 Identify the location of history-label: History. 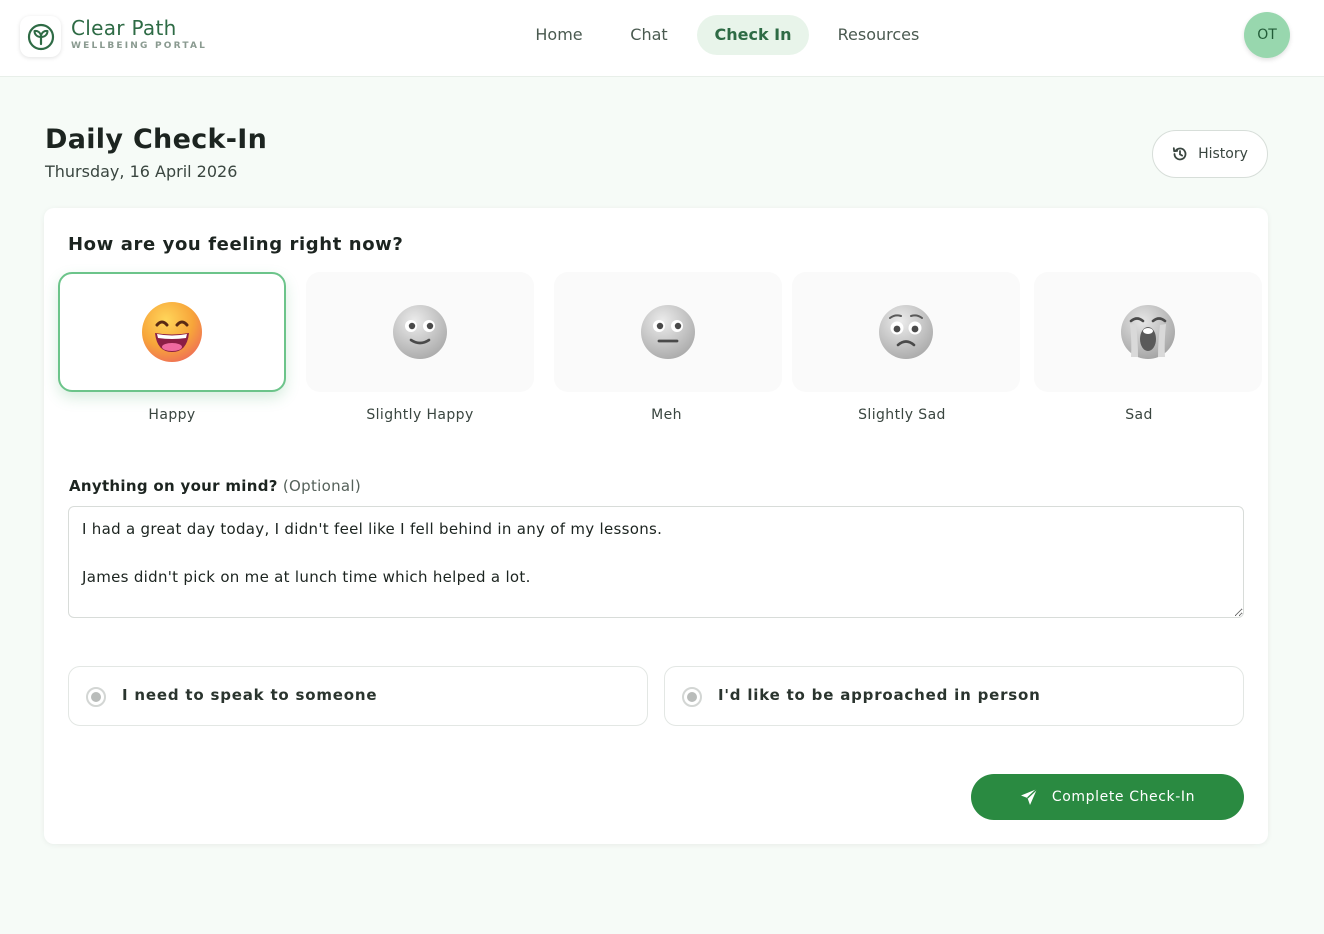
(1223, 154).